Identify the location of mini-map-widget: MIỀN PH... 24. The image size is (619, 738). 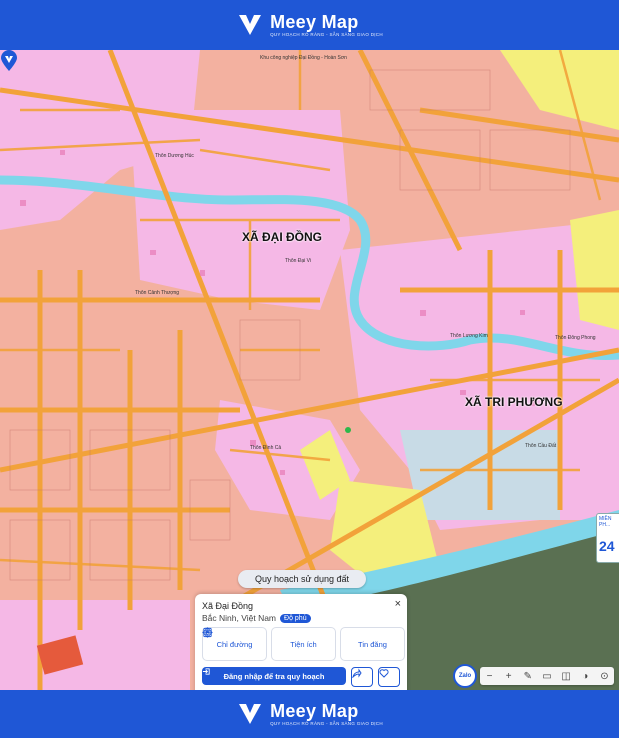
(607, 538).